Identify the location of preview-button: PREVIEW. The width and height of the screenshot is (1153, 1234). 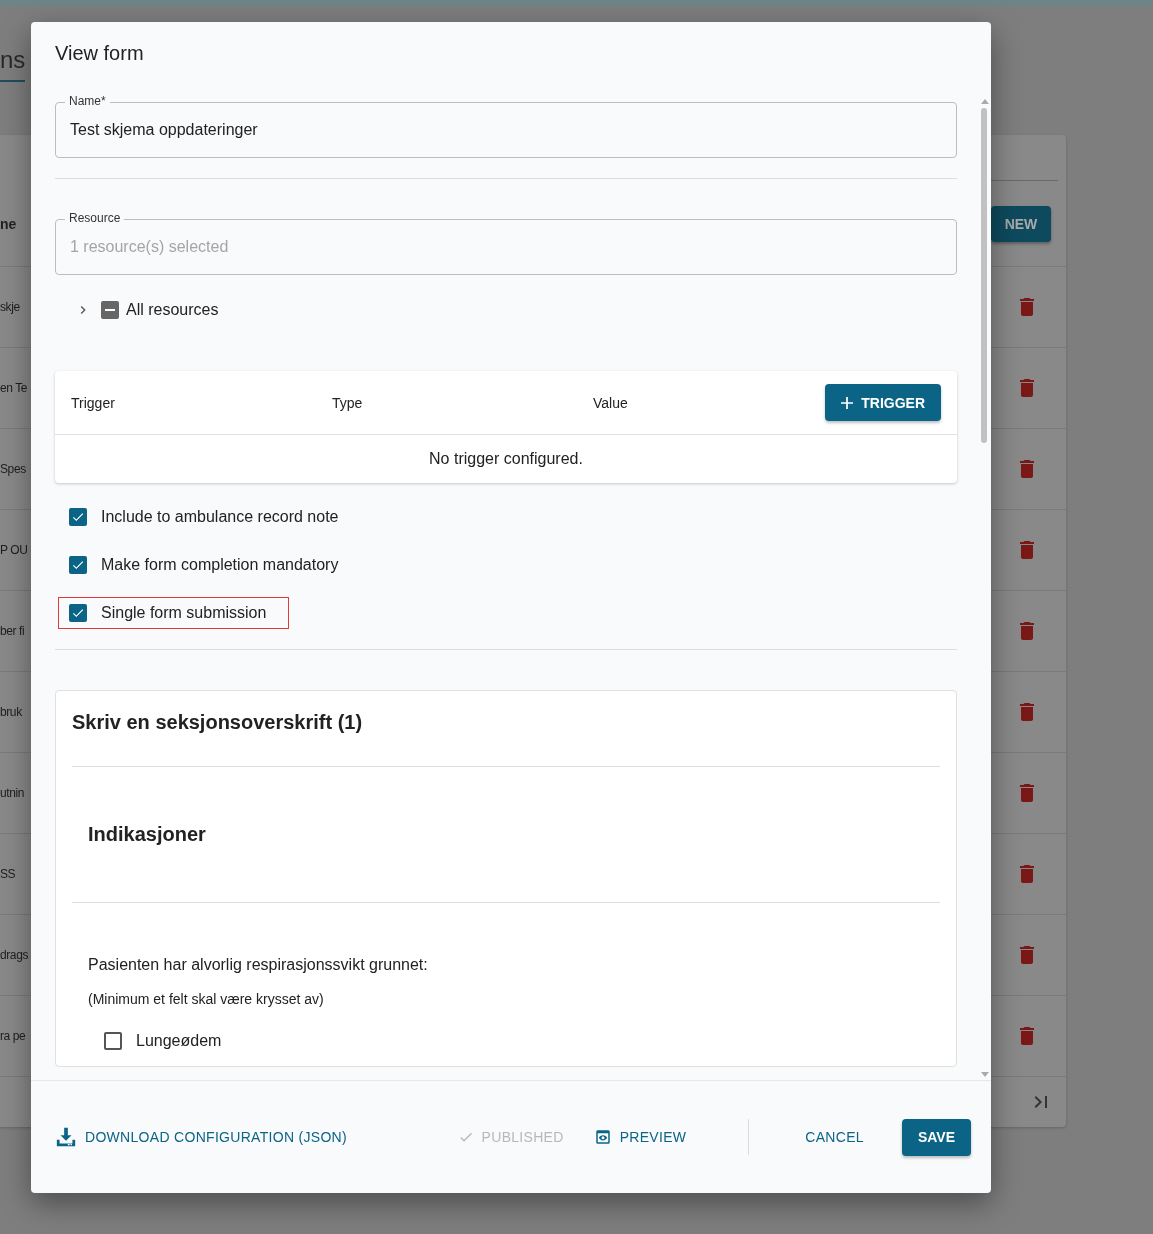
(640, 1137).